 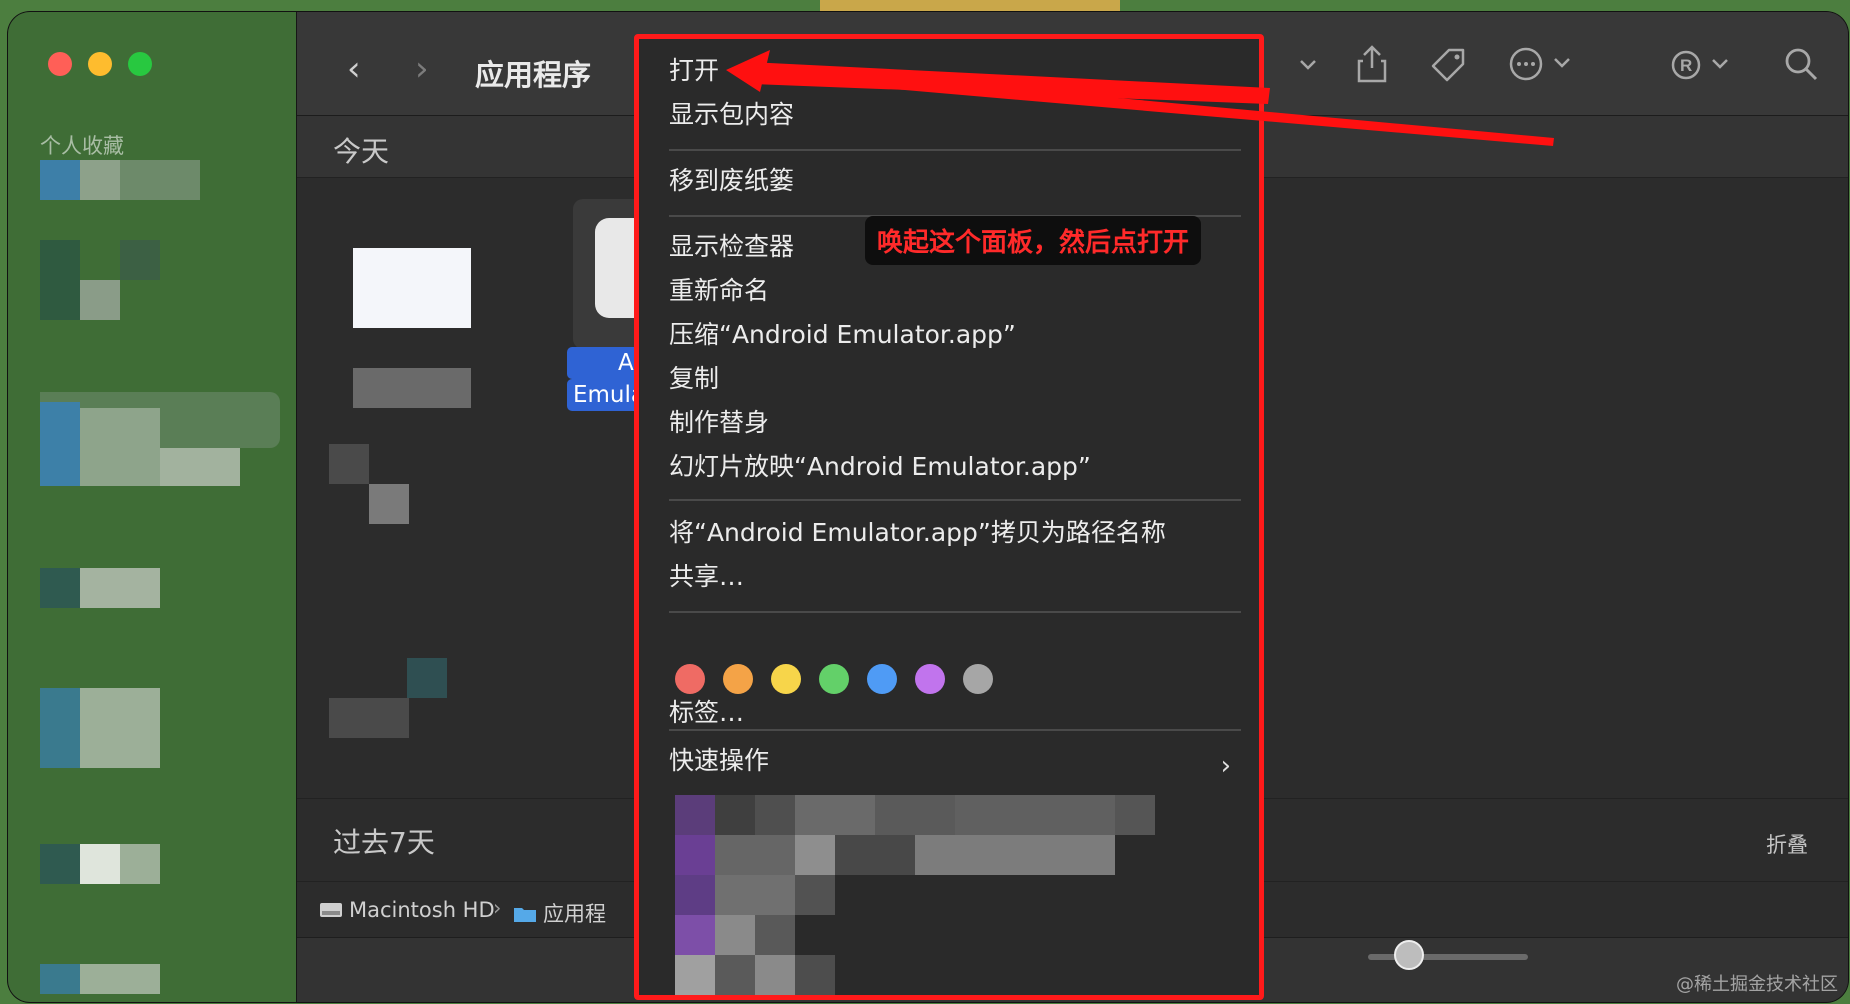 I want to click on section-label-today: 今天, so click(x=361, y=151).